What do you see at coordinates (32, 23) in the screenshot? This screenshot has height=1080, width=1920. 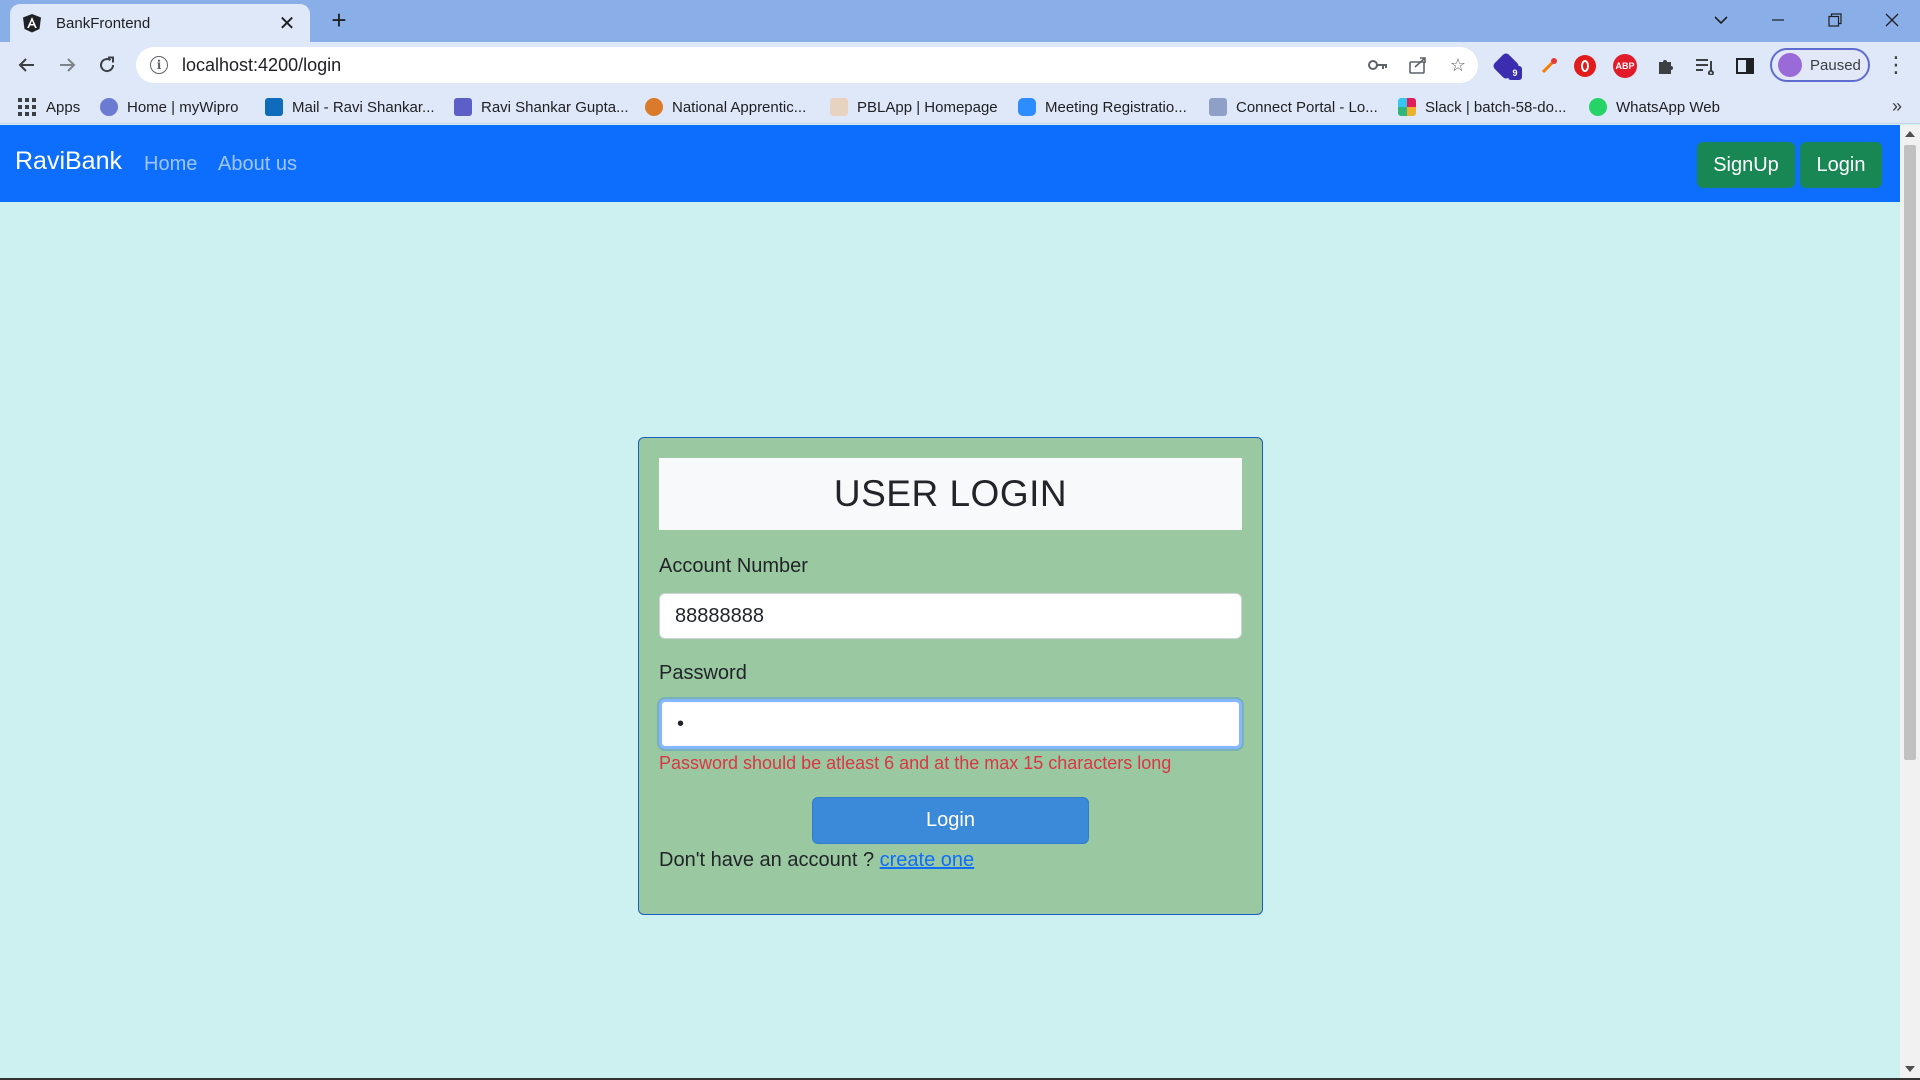 I see `angular-icon` at bounding box center [32, 23].